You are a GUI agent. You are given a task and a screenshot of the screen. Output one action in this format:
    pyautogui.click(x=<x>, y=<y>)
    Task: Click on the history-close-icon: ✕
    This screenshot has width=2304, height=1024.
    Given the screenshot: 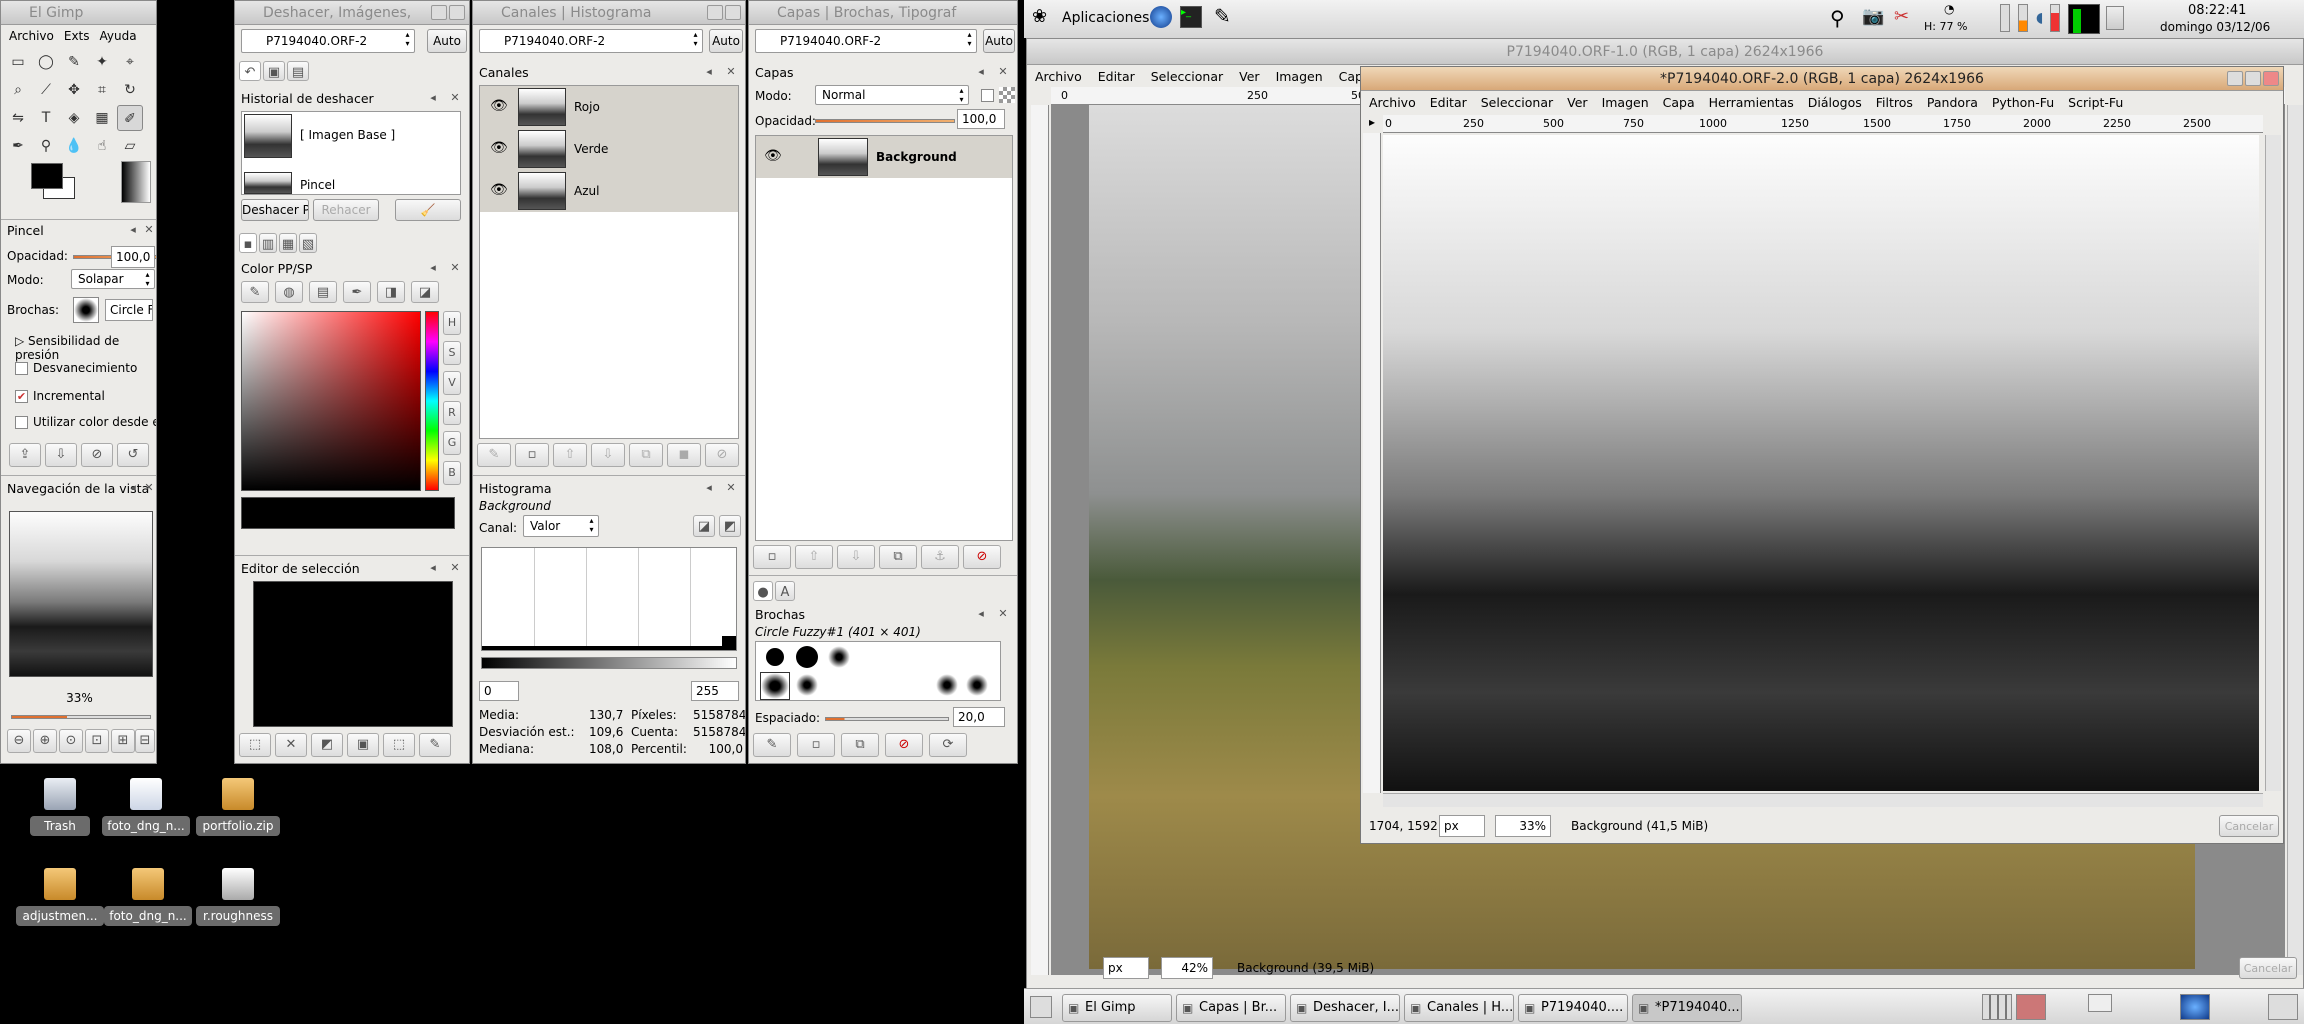 What is the action you would take?
    pyautogui.click(x=455, y=98)
    